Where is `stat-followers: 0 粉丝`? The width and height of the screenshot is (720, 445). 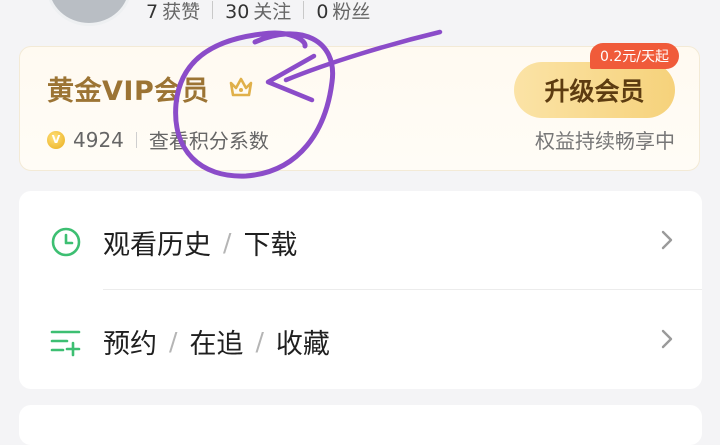
stat-followers: 0 粉丝 is located at coordinates (343, 12).